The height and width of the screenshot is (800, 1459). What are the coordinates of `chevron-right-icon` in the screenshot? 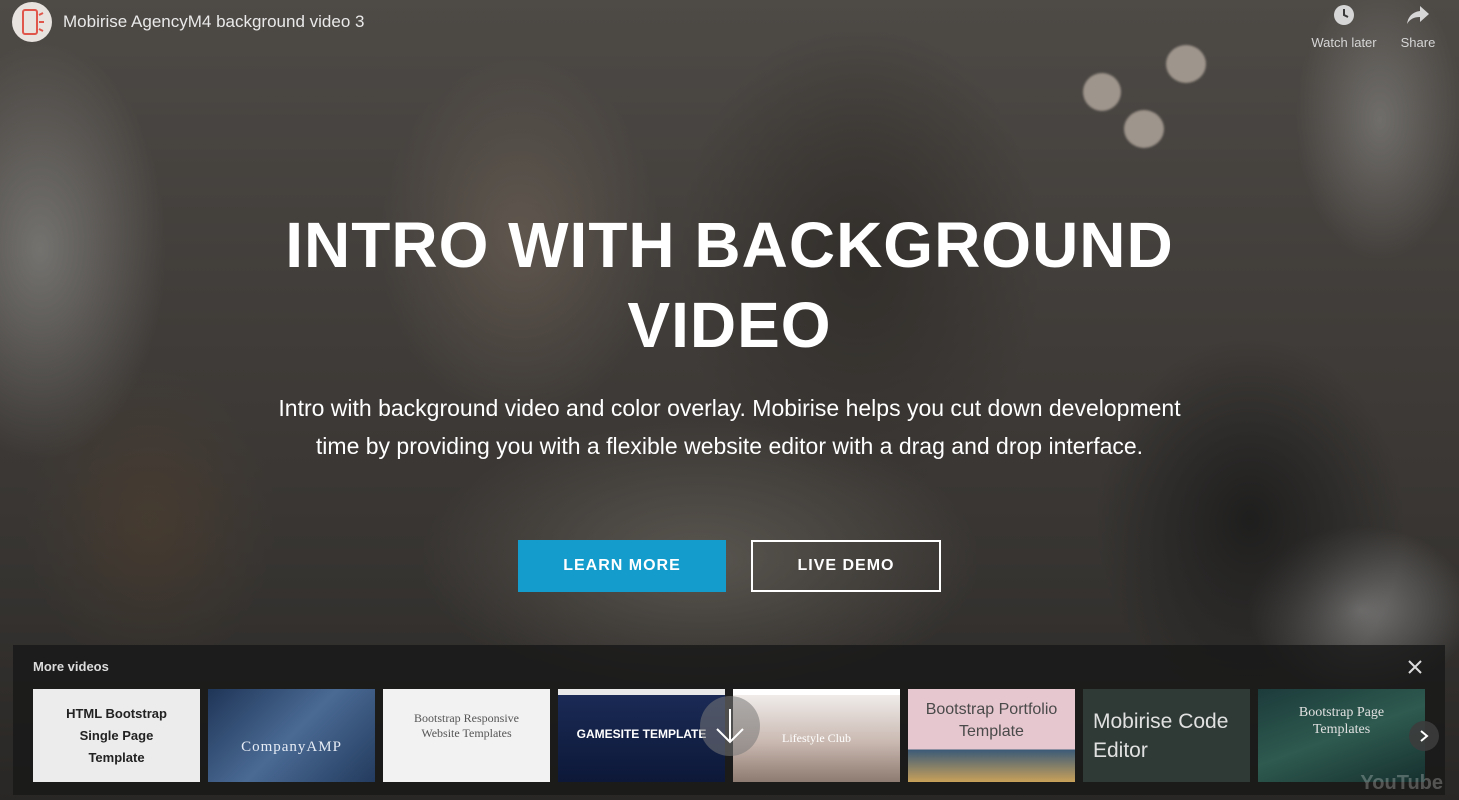 It's located at (1424, 736).